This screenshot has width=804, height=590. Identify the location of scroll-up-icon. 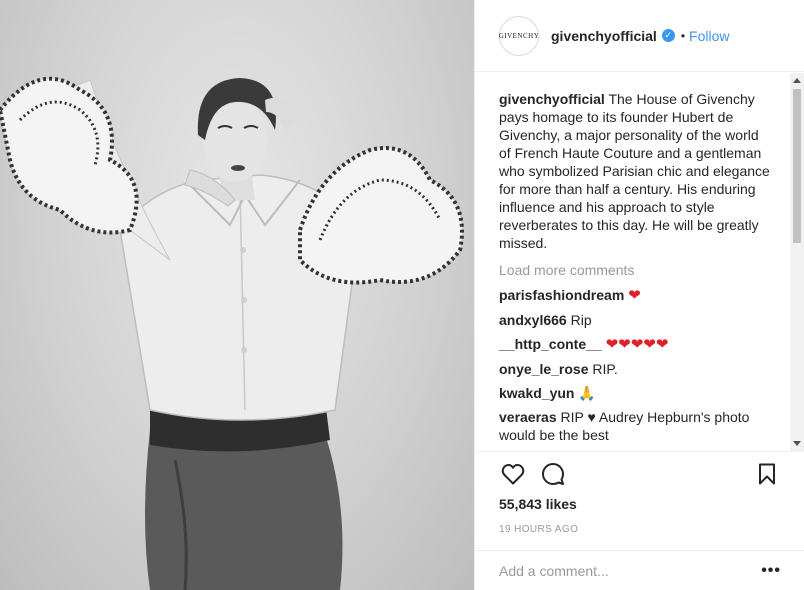
(797, 80).